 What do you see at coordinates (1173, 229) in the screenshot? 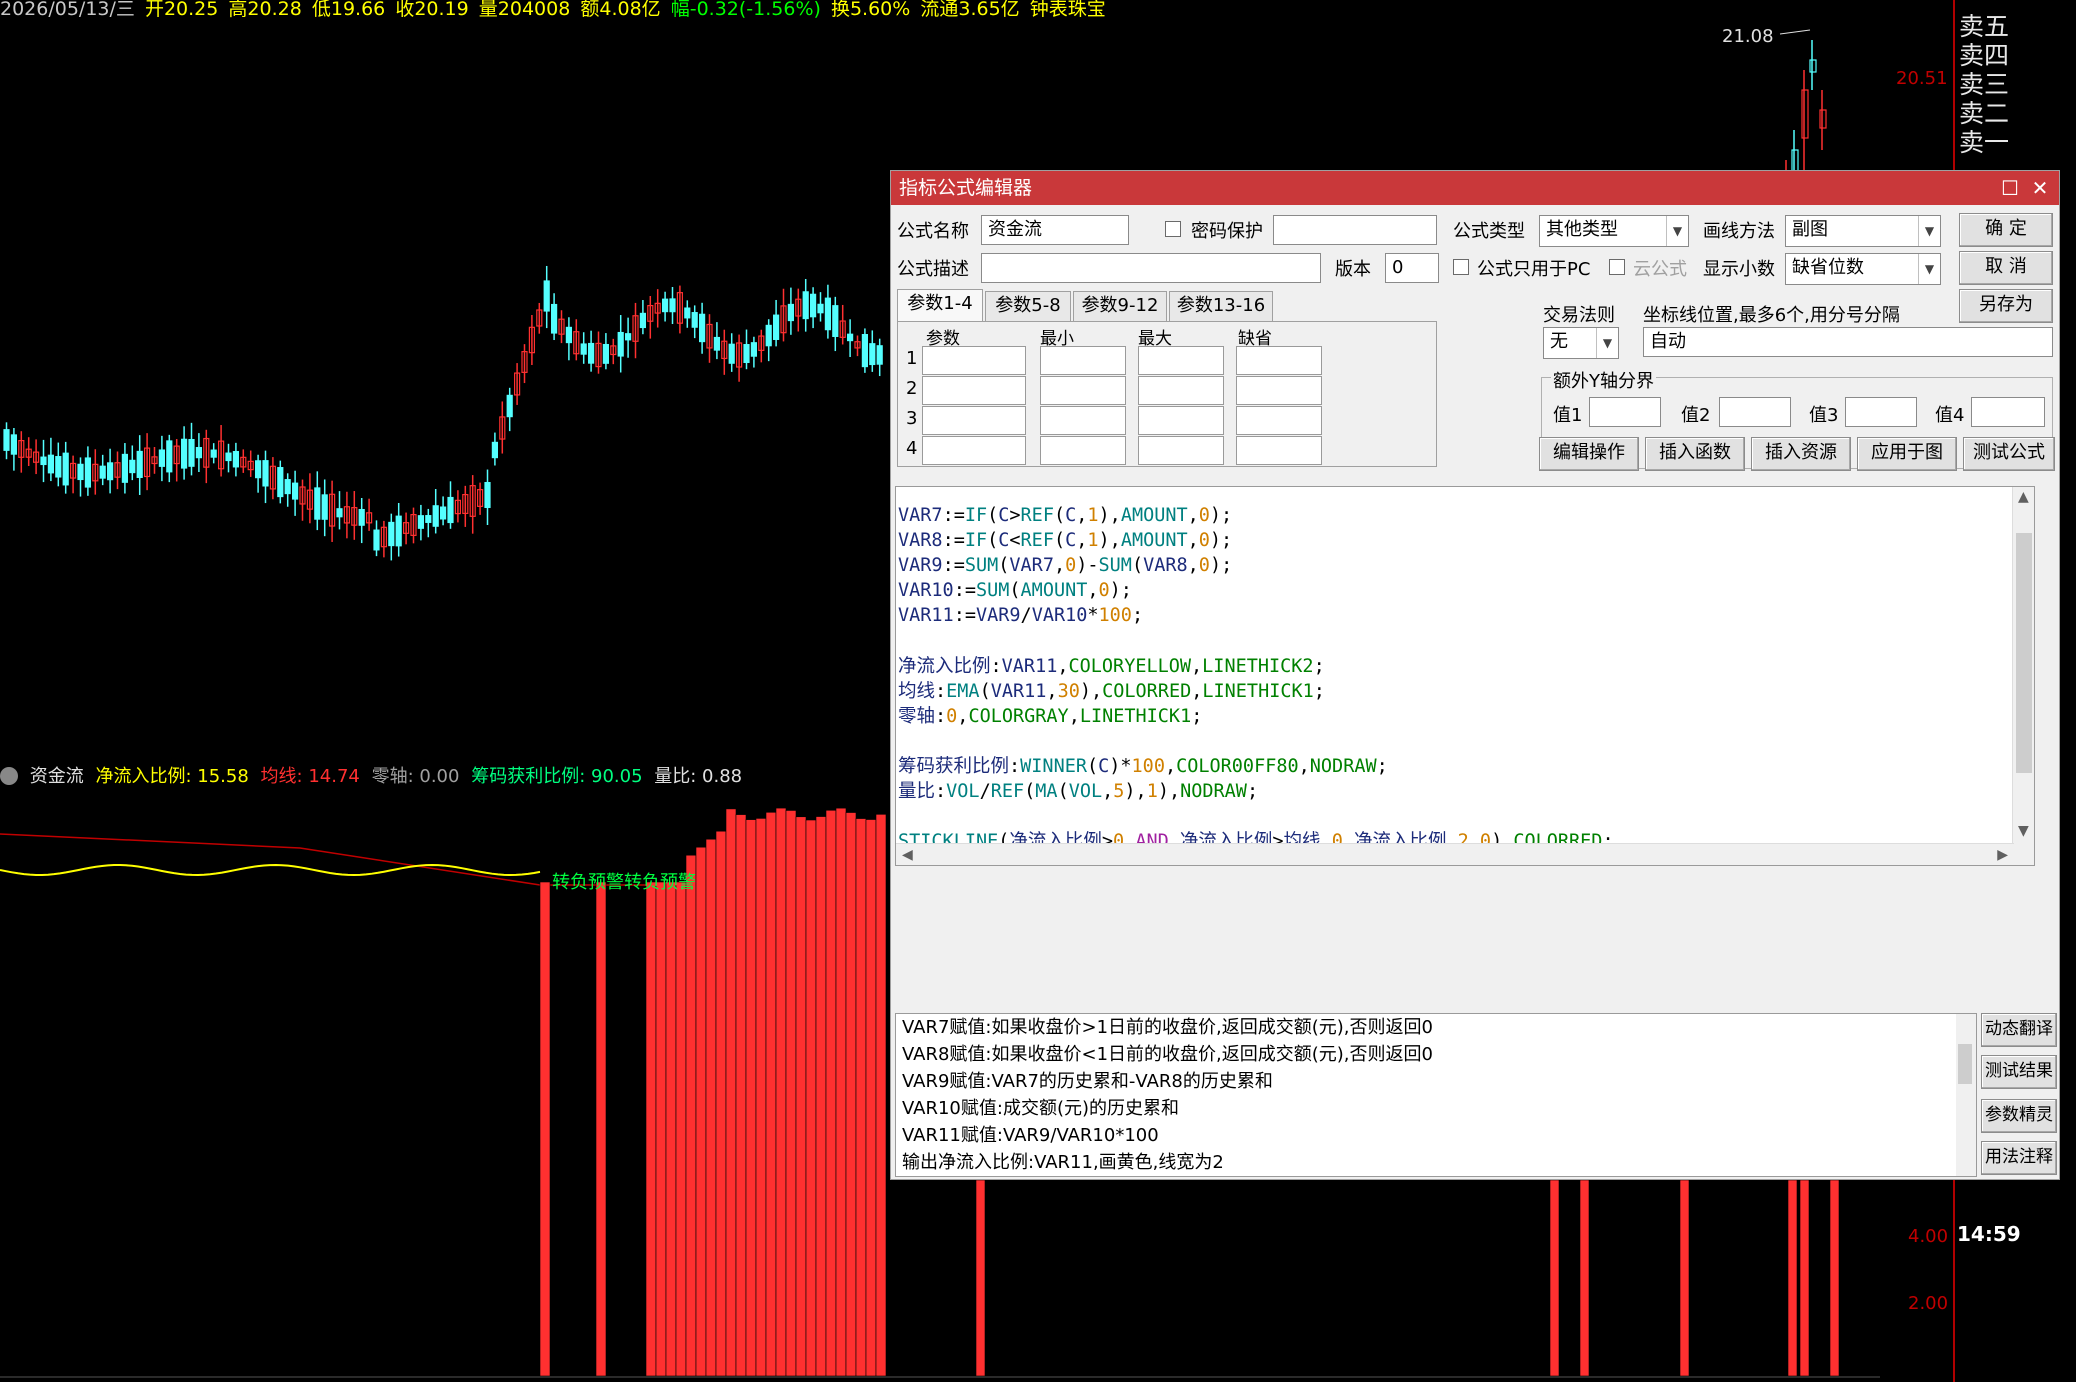
I see `password-checkbox` at bounding box center [1173, 229].